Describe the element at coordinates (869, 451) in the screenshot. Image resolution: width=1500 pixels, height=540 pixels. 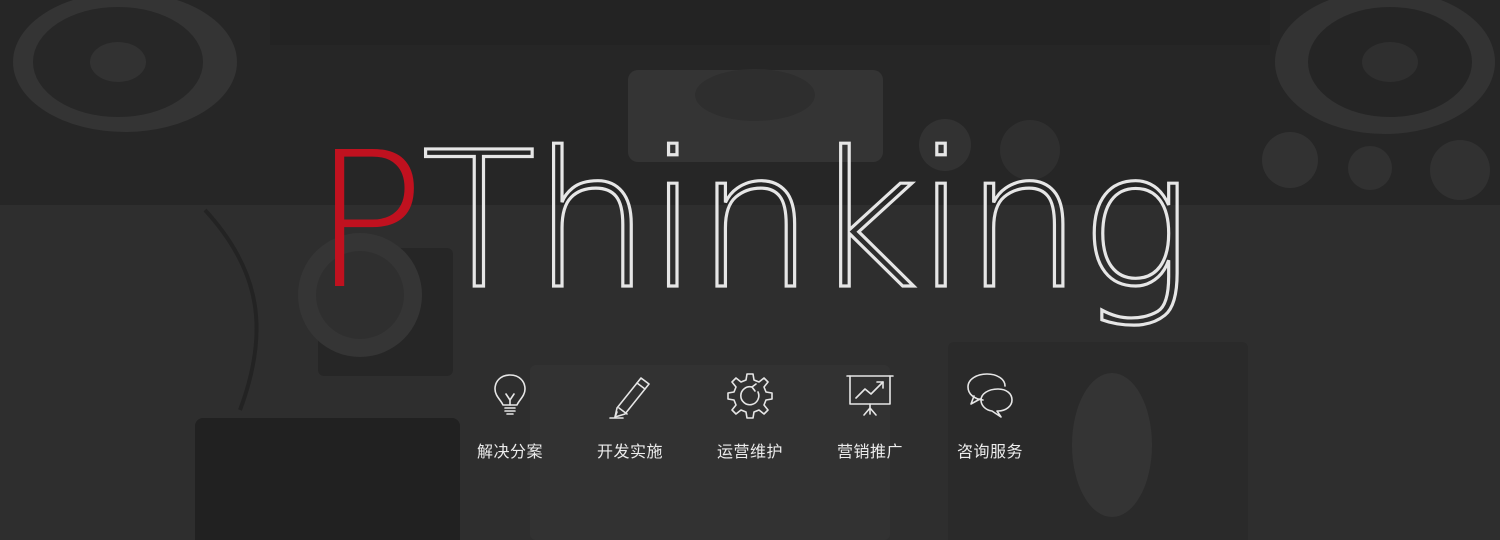
I see `service-label: 营销推广` at that location.